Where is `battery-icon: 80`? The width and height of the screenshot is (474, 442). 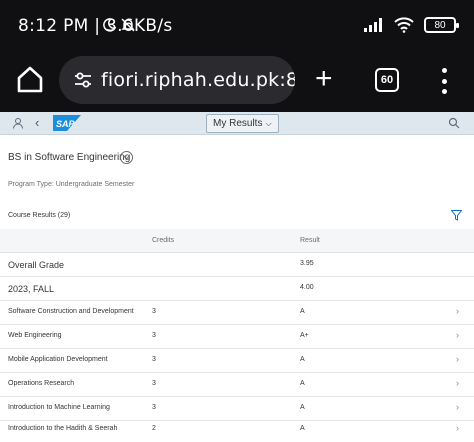
battery-icon: 80 is located at coordinates (441, 25).